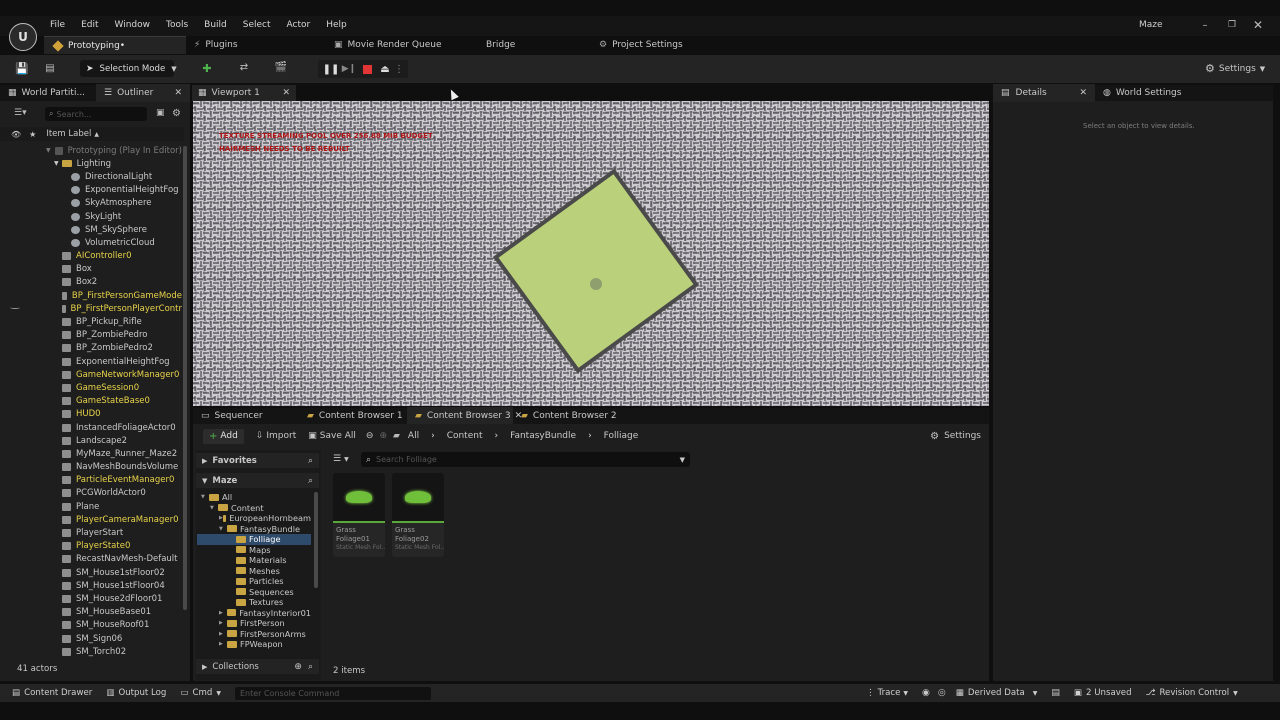 Image resolution: width=1280 pixels, height=720 pixels. I want to click on level-tab: Prototyping•, so click(115, 45).